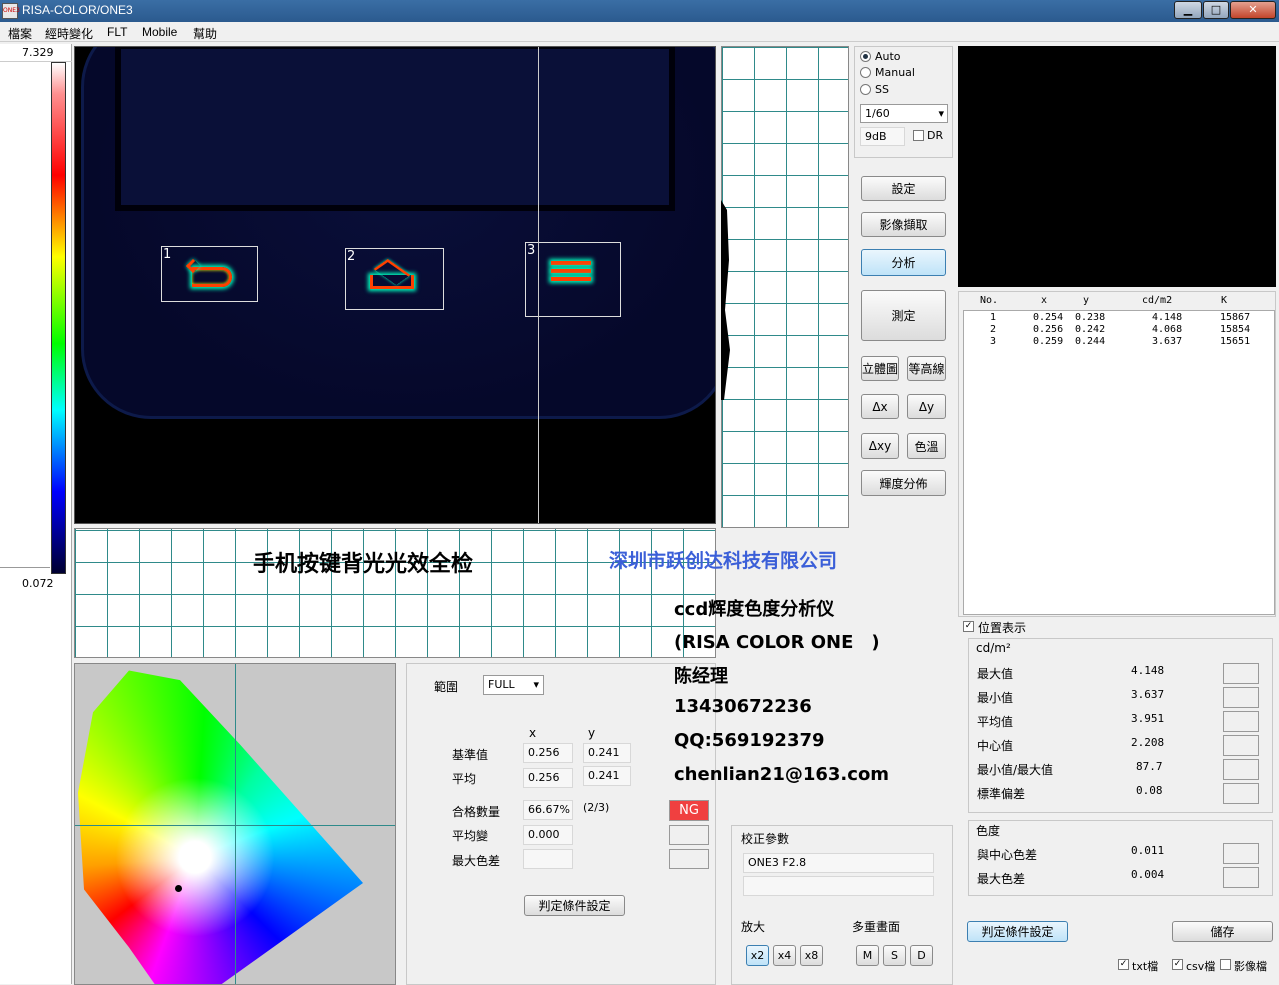 This screenshot has height=985, width=1279. Describe the element at coordinates (926, 406) in the screenshot. I see `delta-y-button: Δy` at that location.